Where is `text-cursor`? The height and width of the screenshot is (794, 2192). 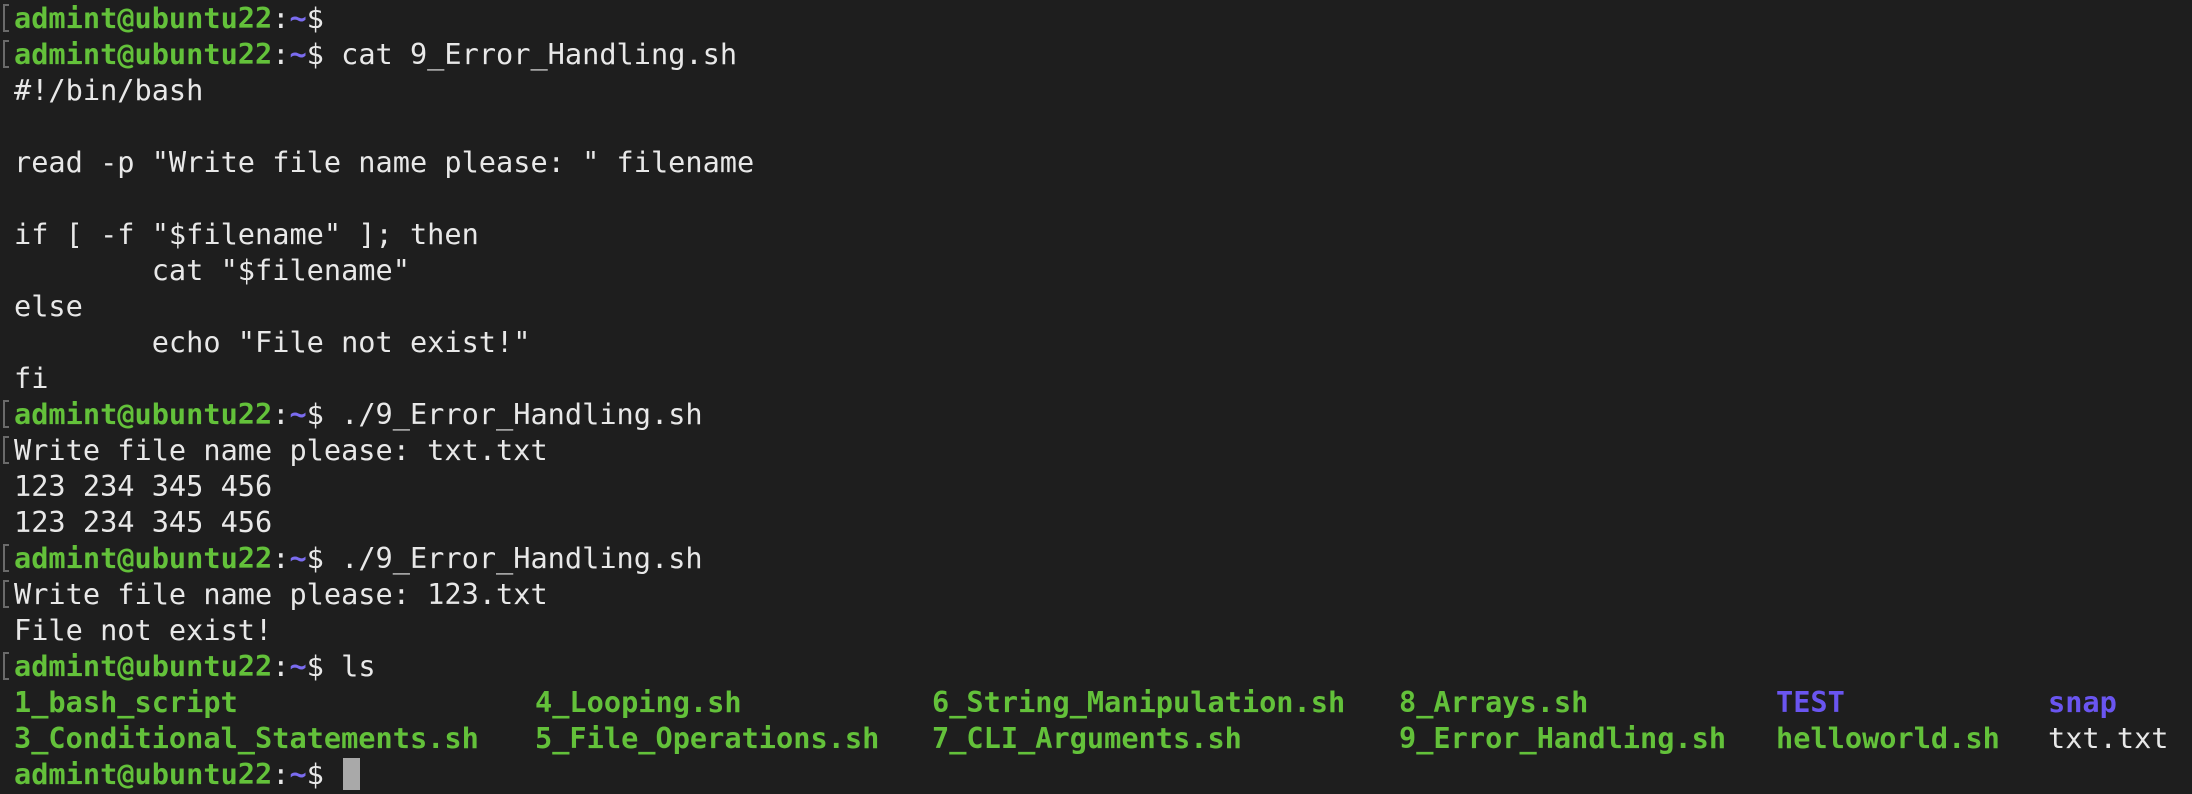 text-cursor is located at coordinates (352, 774).